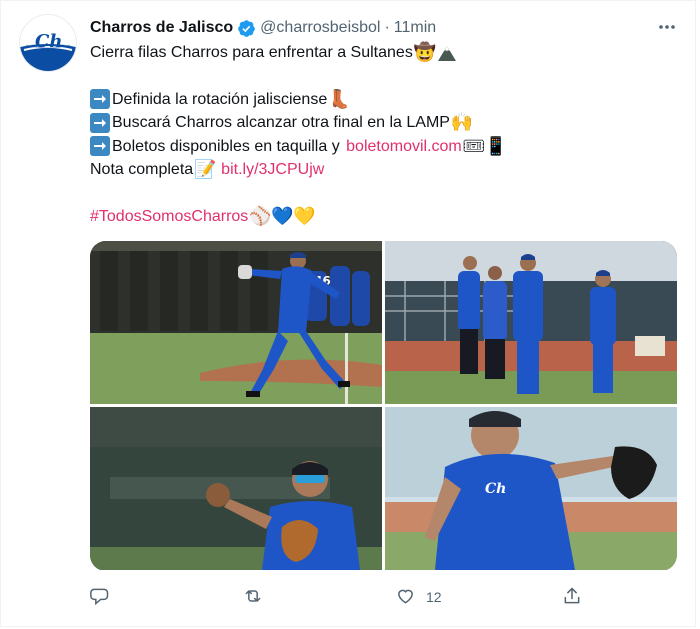  I want to click on like-button: 12, so click(418, 597).